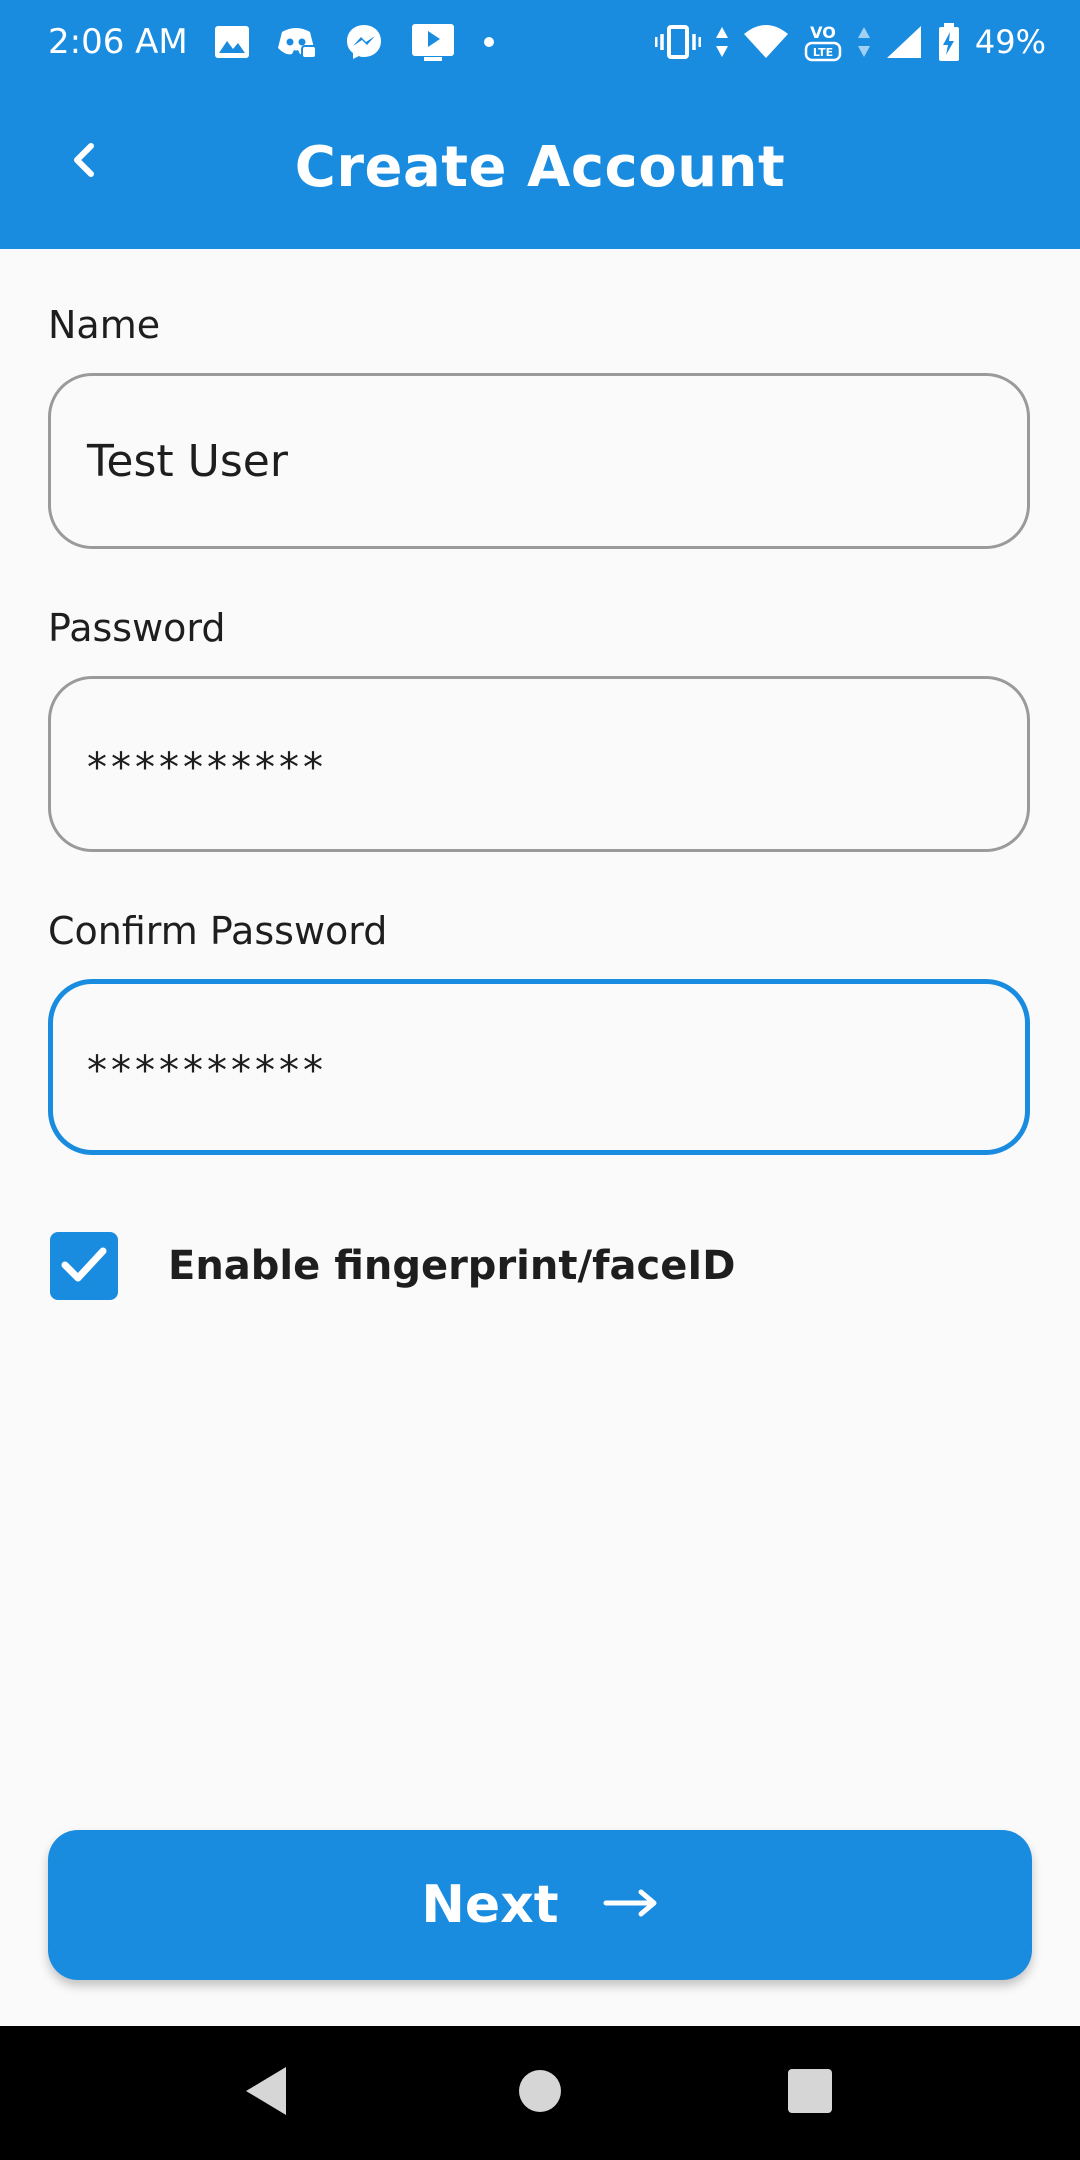 This screenshot has width=1080, height=2160. I want to click on page-title: Create Account, so click(540, 167).